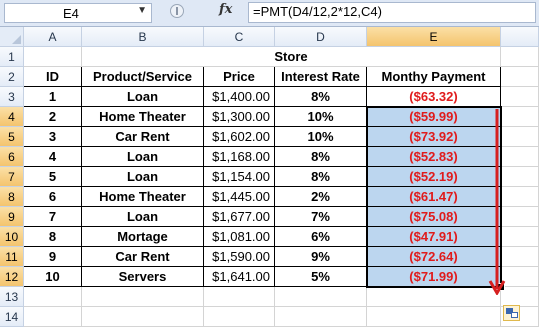 Image resolution: width=539 pixels, height=332 pixels. I want to click on cell-a1, so click(53, 57).